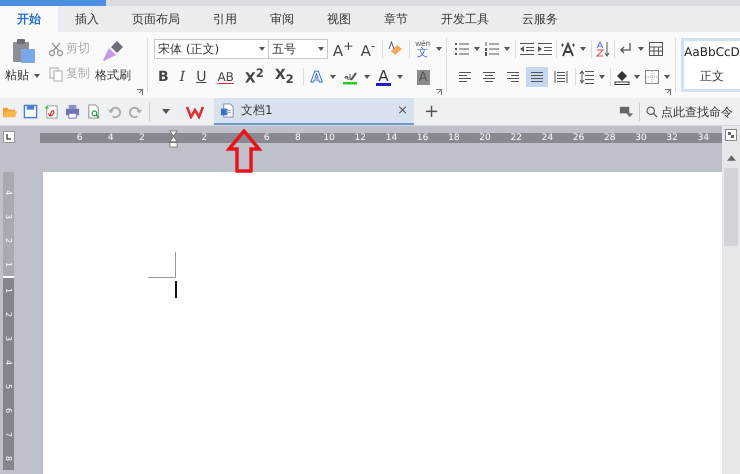 Image resolution: width=740 pixels, height=474 pixels. I want to click on format-button: B, so click(163, 77).